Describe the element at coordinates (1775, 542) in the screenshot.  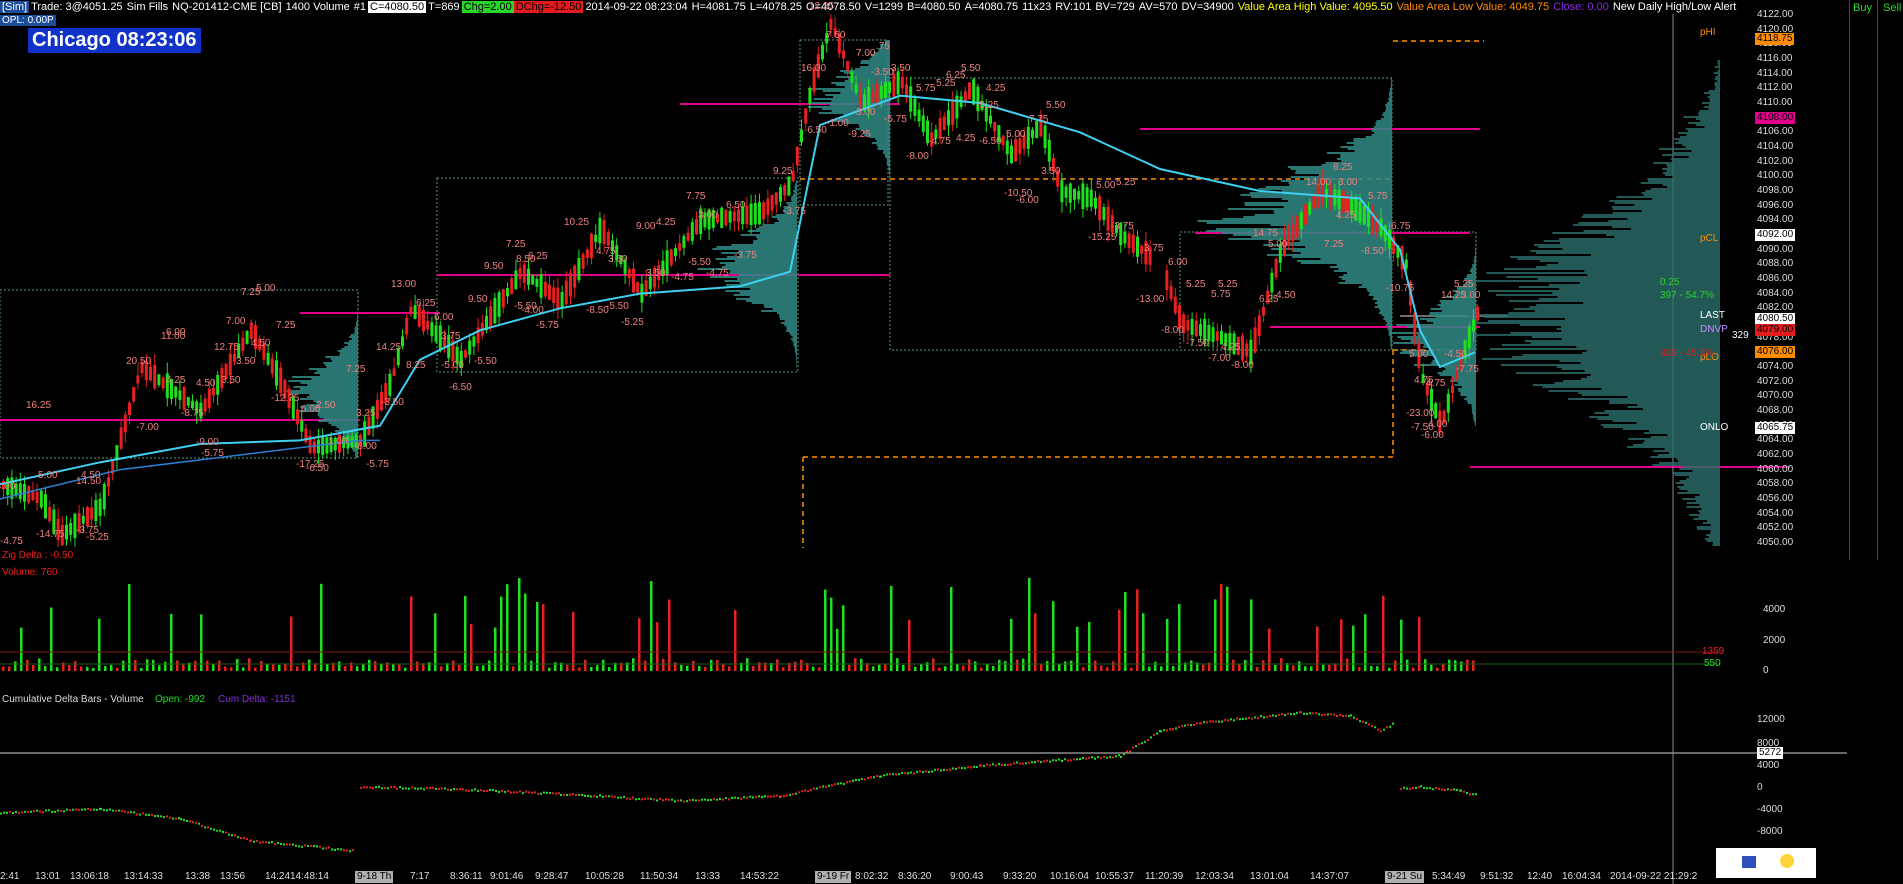
I see `price-axis-tick: 4050.00` at that location.